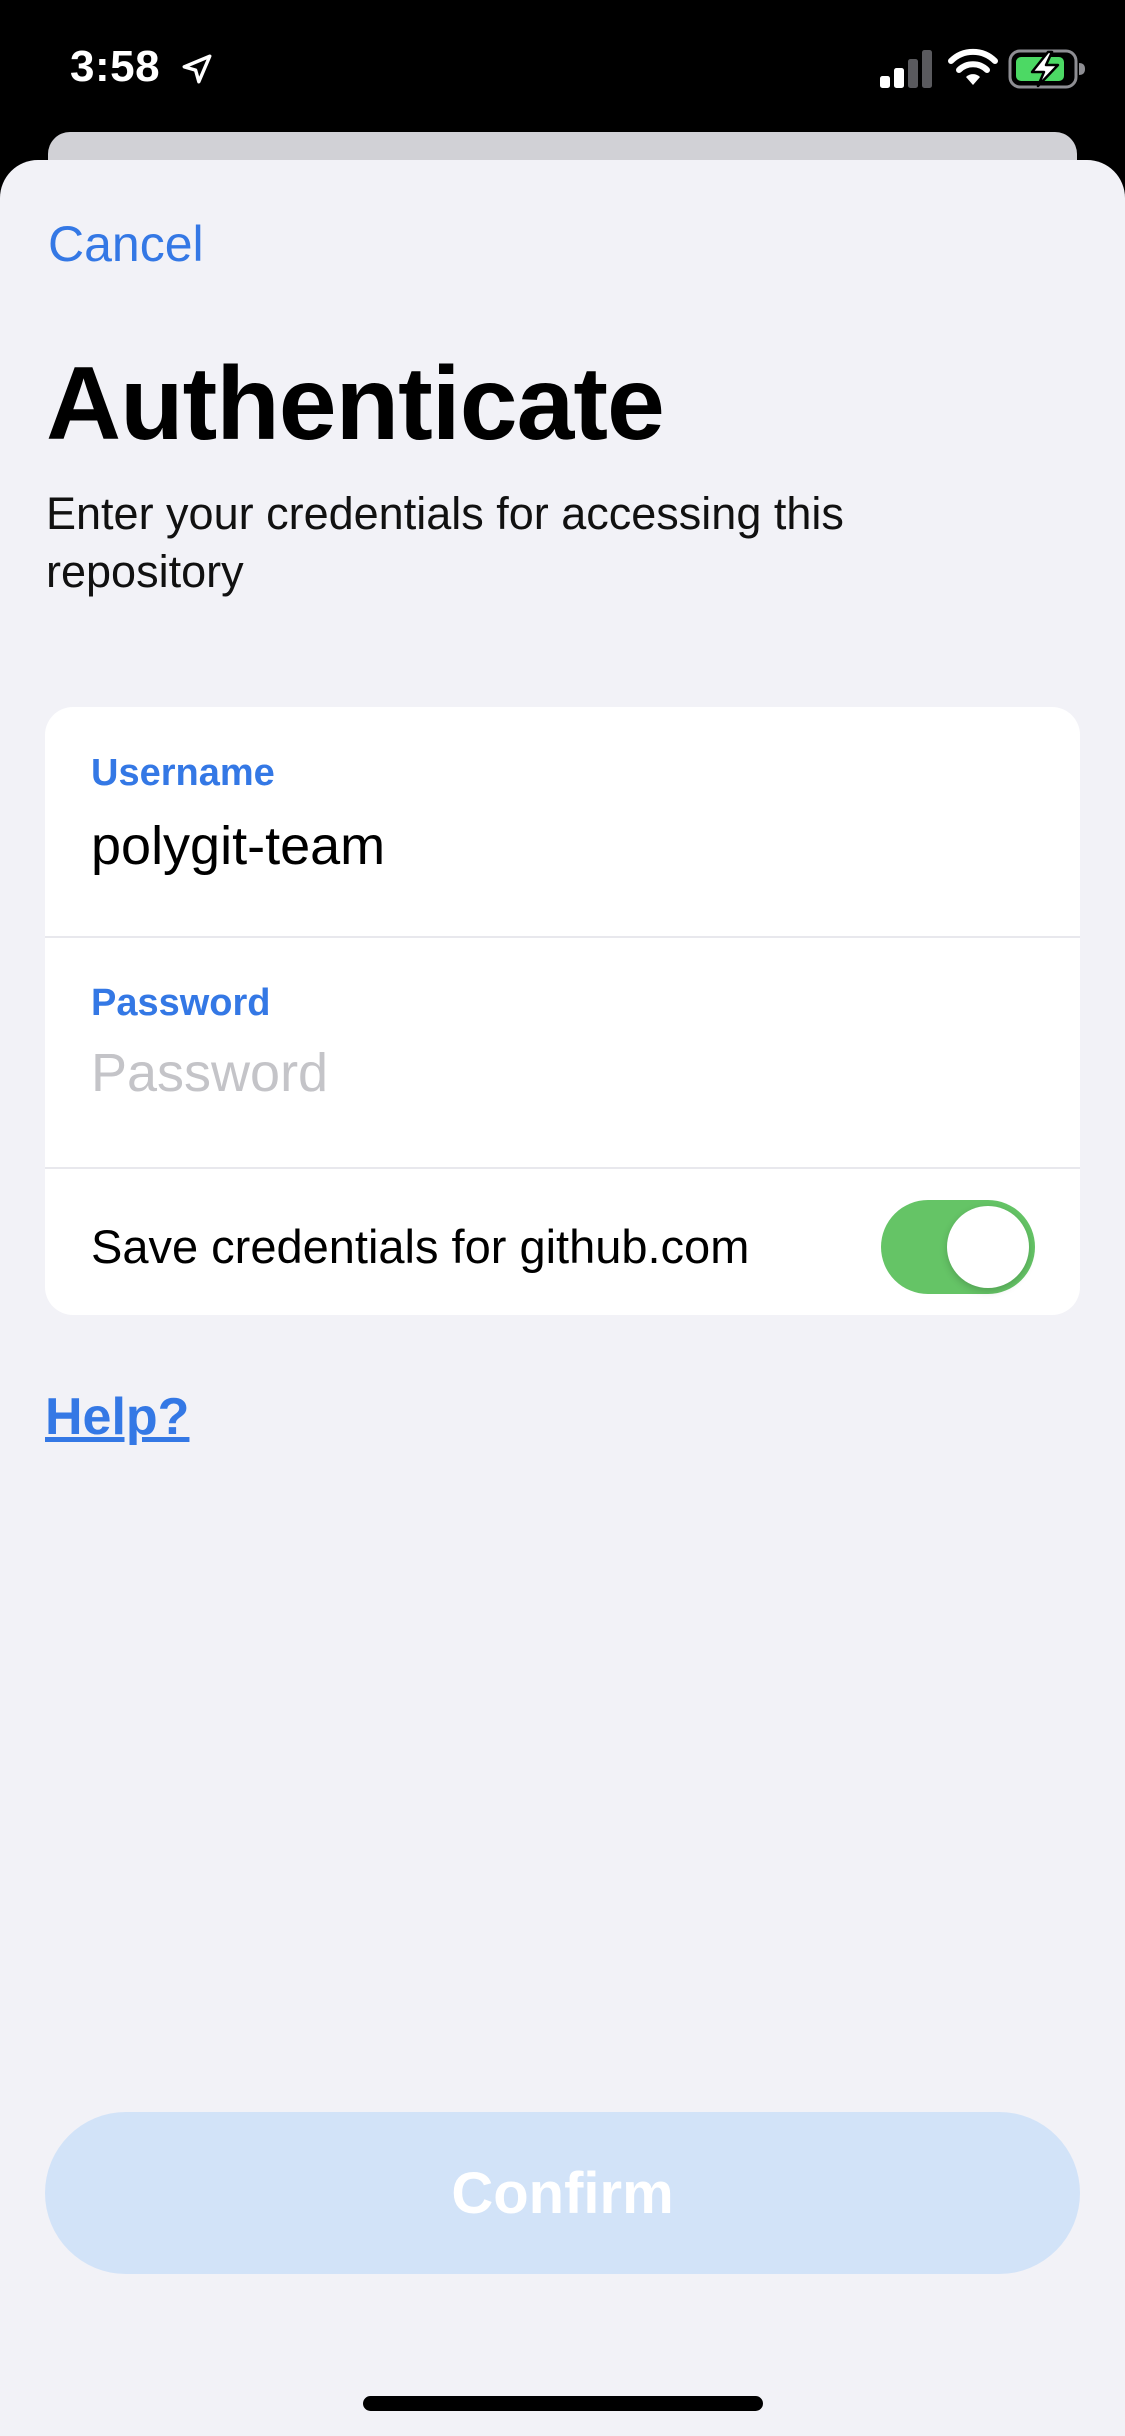 This screenshot has height=2436, width=1125. I want to click on location-arrow-icon, so click(197, 69).